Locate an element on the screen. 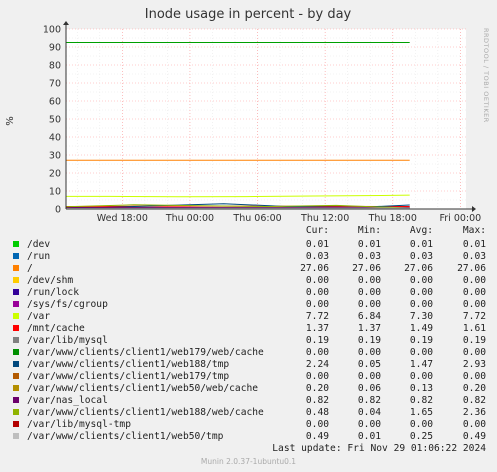 Image resolution: width=497 pixels, height=472 pixels. legend-cur-value: 0.82 is located at coordinates (317, 400).